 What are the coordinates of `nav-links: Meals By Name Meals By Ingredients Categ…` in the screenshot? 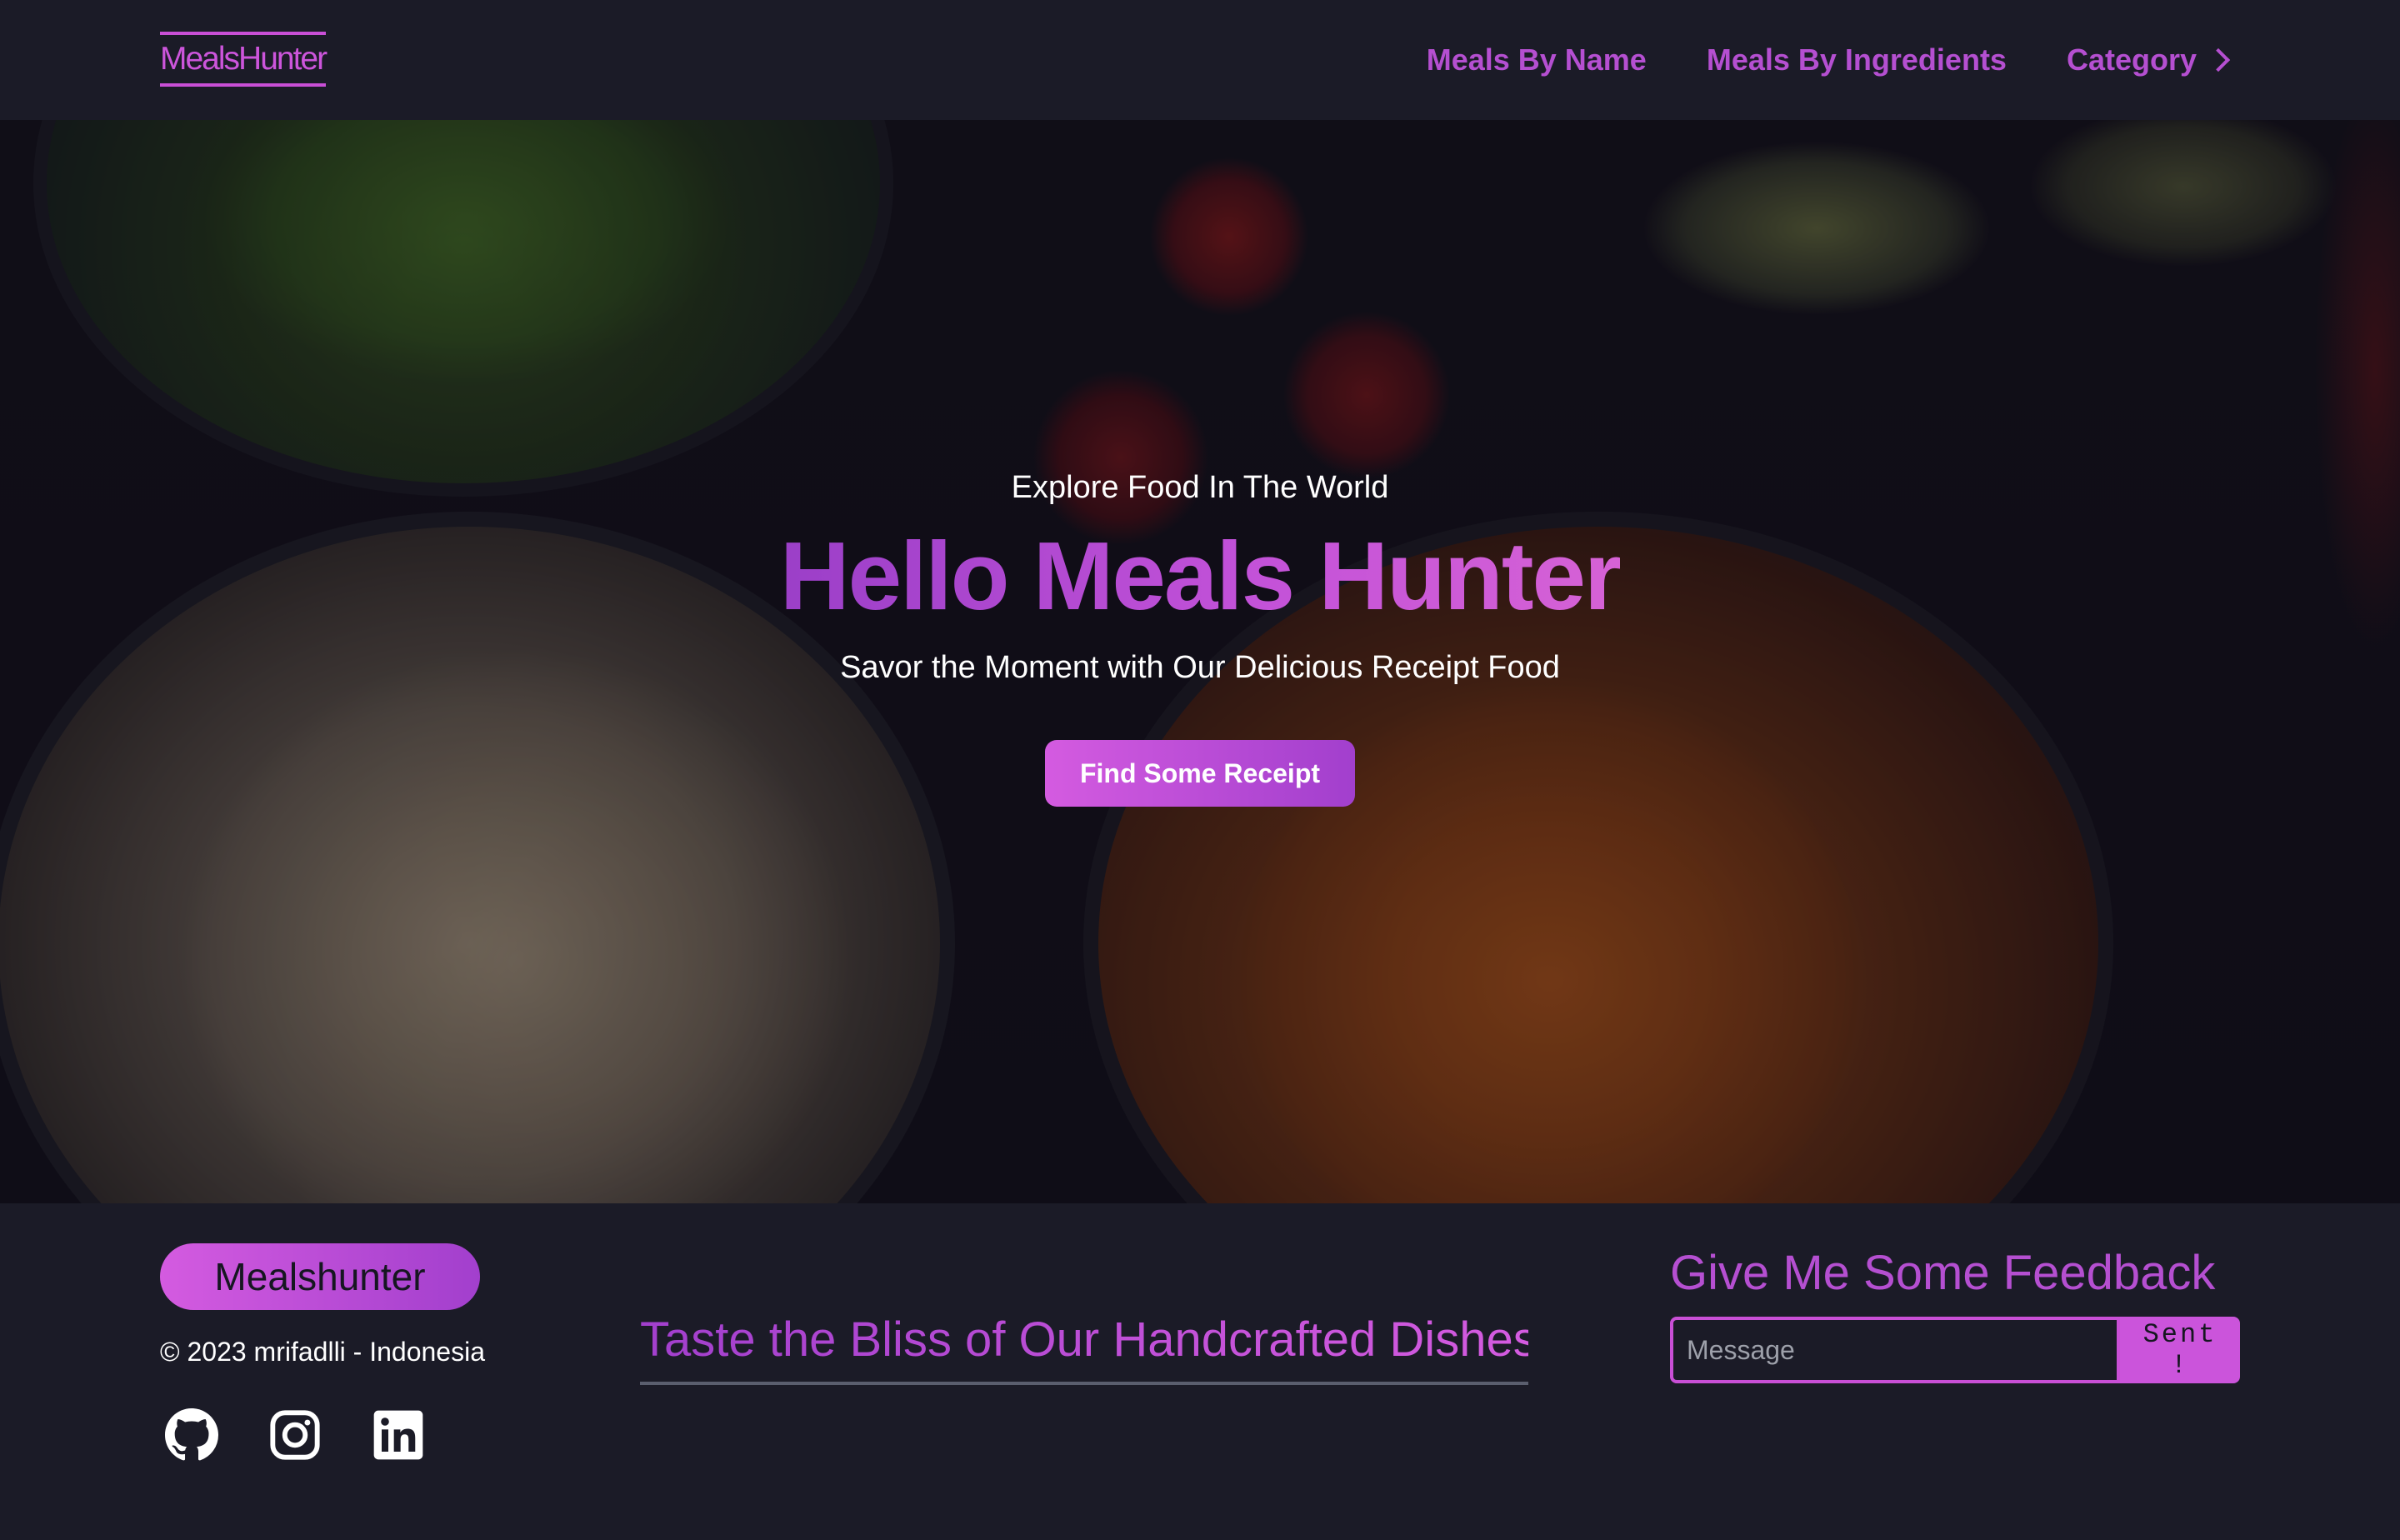 It's located at (1799, 60).